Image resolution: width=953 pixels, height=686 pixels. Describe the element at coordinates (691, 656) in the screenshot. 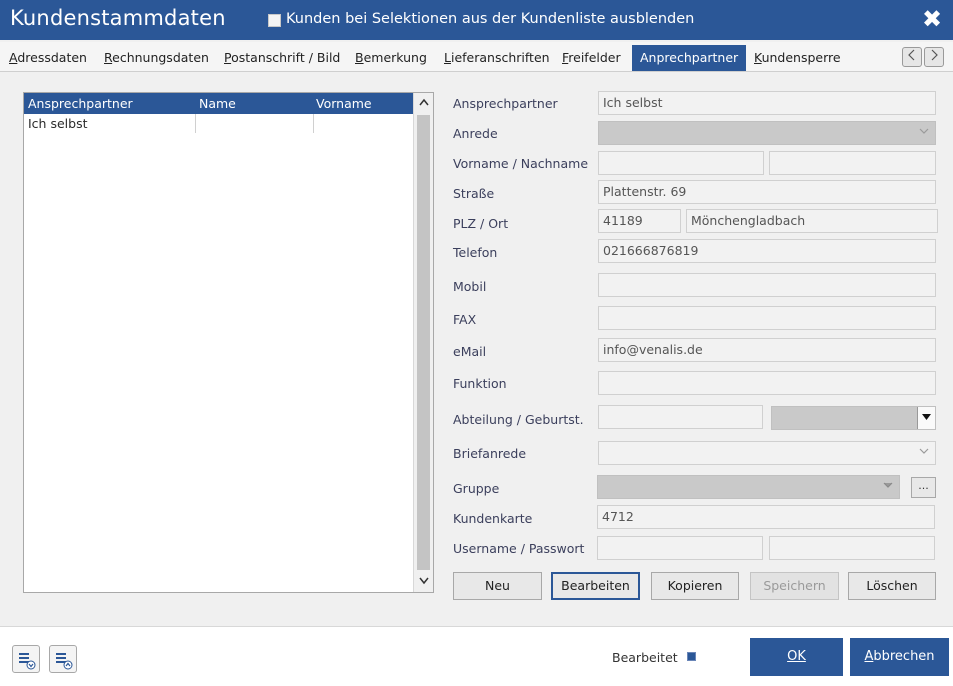

I see `edited-status-indicator` at that location.